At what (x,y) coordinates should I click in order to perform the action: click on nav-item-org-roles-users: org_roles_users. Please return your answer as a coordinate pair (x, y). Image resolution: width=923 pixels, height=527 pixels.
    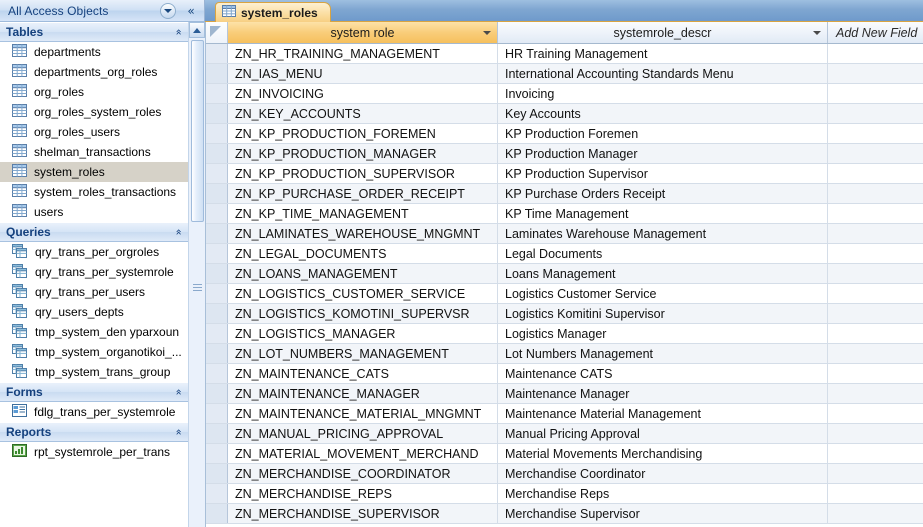
    Looking at the image, I should click on (94, 132).